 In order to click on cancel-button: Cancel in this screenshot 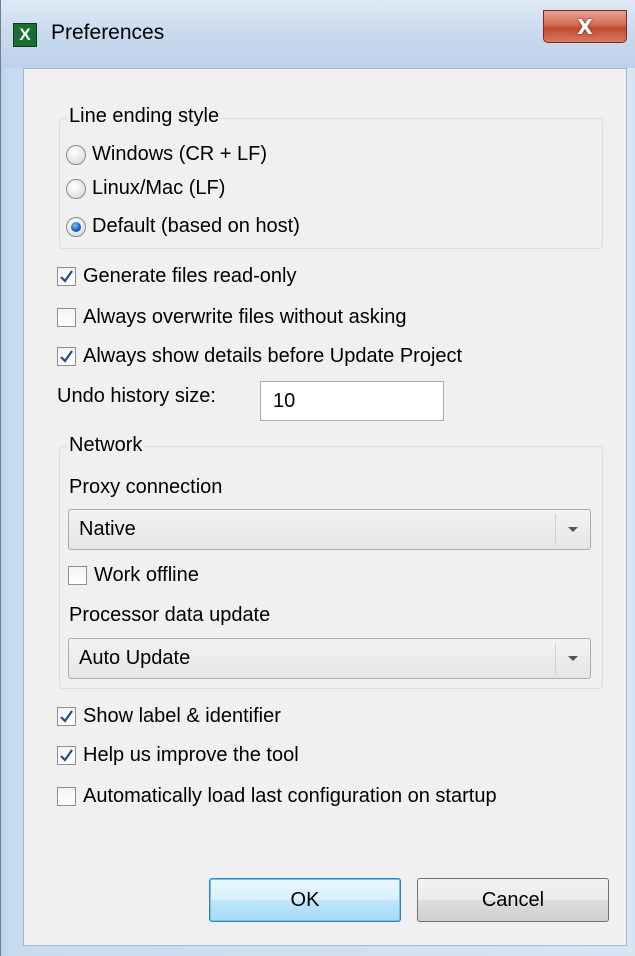, I will do `click(513, 900)`.